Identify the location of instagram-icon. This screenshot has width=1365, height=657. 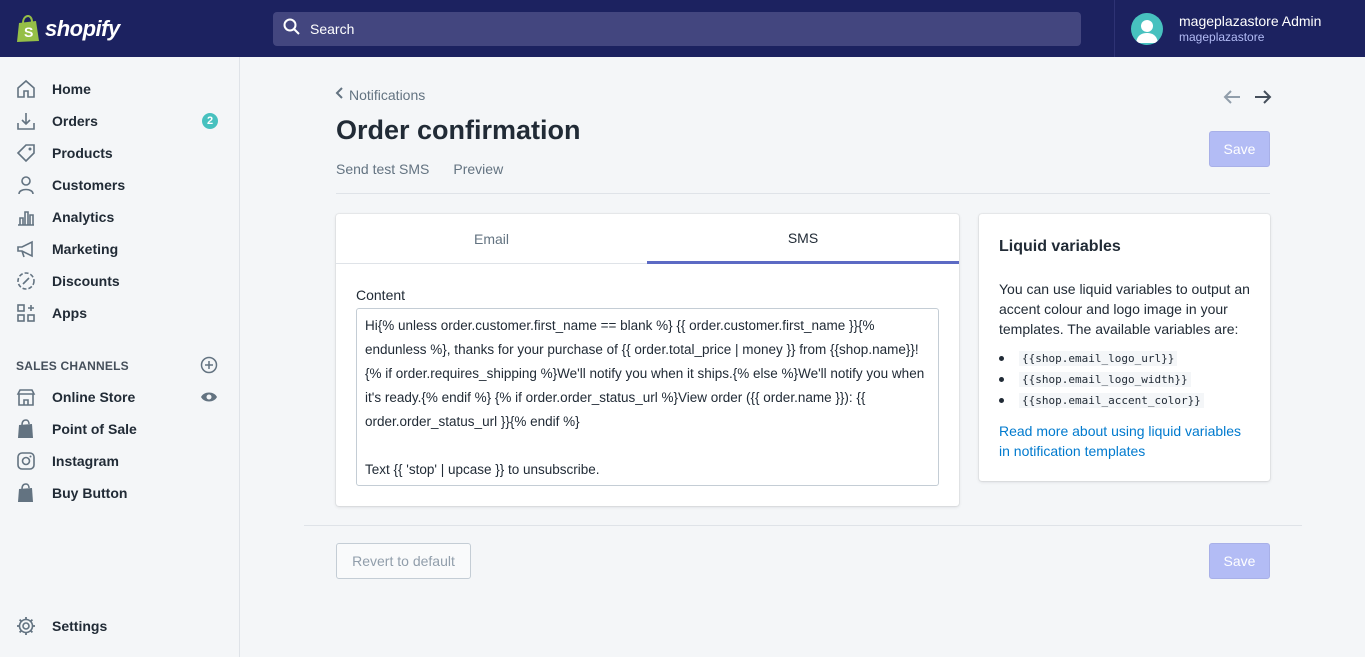
(26, 461).